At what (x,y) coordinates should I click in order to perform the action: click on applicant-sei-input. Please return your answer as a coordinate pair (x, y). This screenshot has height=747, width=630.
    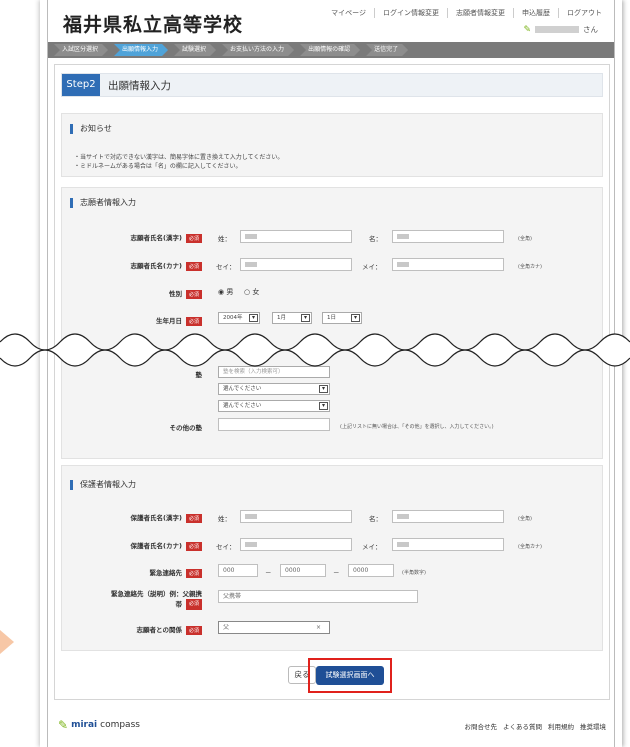
    Looking at the image, I should click on (296, 236).